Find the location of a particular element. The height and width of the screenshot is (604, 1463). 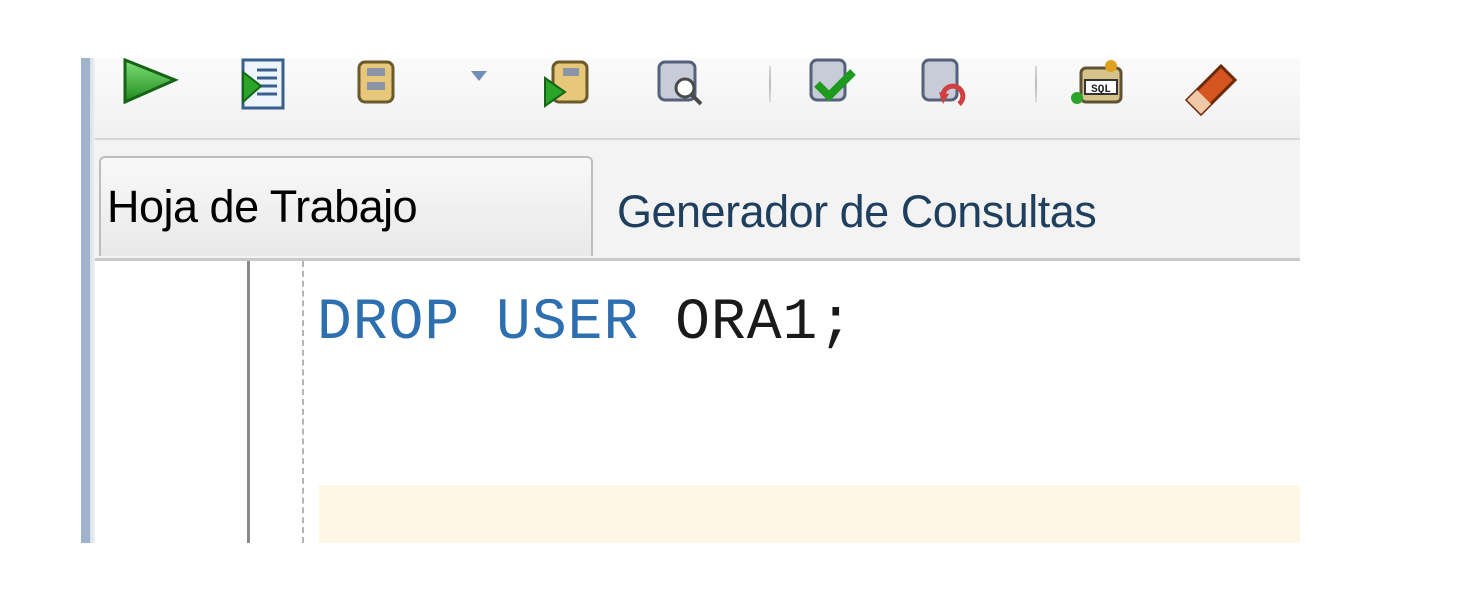

database-undo-icon is located at coordinates (943, 82).